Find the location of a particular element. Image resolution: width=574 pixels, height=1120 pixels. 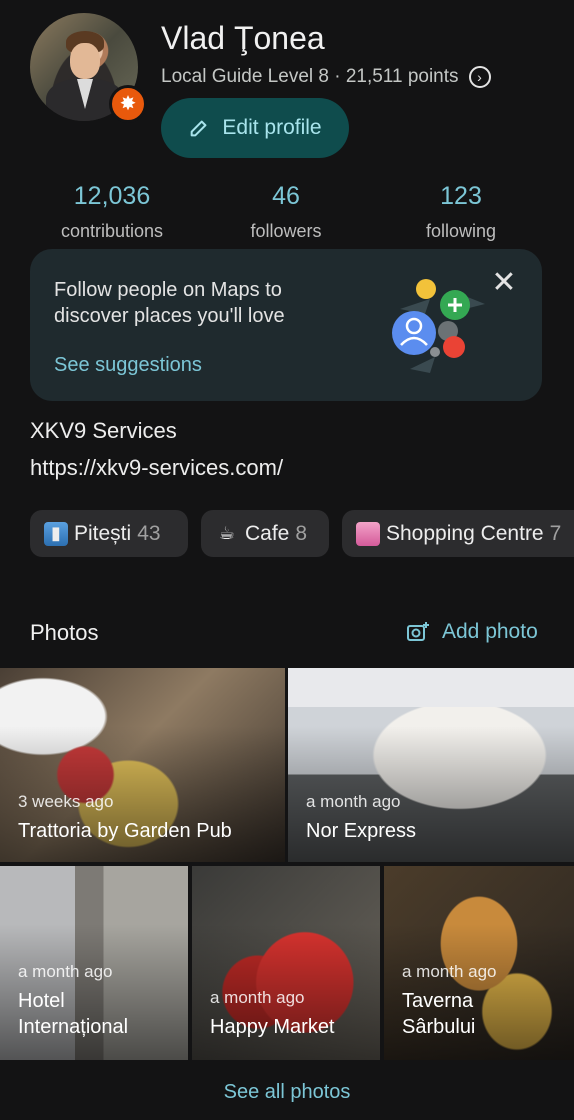

chip-label: Shopping Centre is located at coordinates (465, 533).